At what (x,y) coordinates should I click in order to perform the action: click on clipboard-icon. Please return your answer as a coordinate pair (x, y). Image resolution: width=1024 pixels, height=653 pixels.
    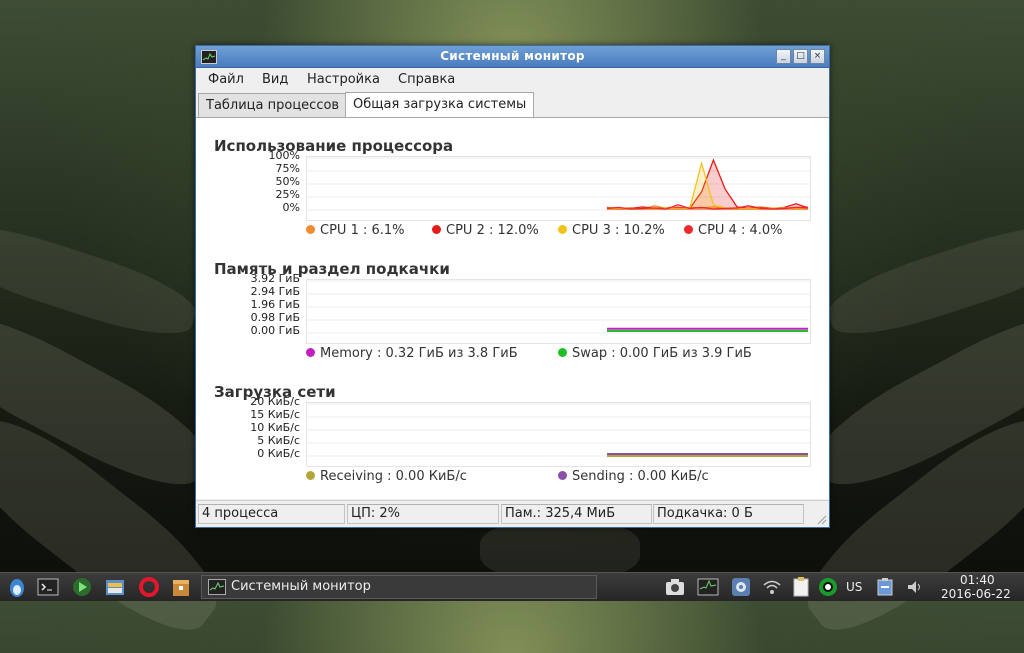
    Looking at the image, I should click on (801, 587).